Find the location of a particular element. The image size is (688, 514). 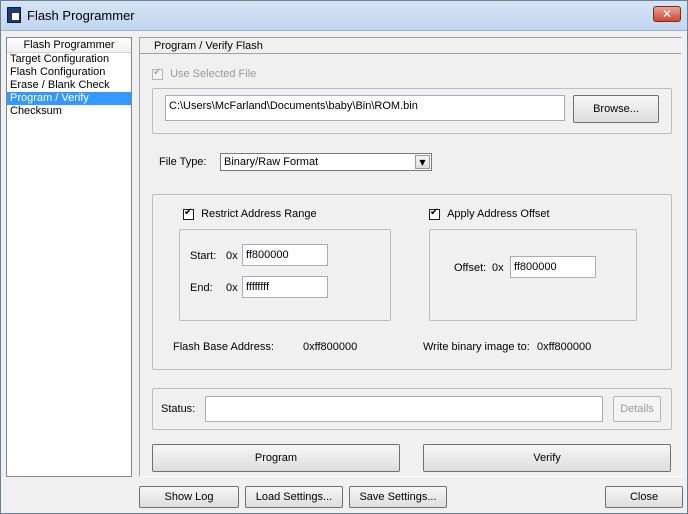

restrict-address-range-label: Restrict Address Range is located at coordinates (259, 214).